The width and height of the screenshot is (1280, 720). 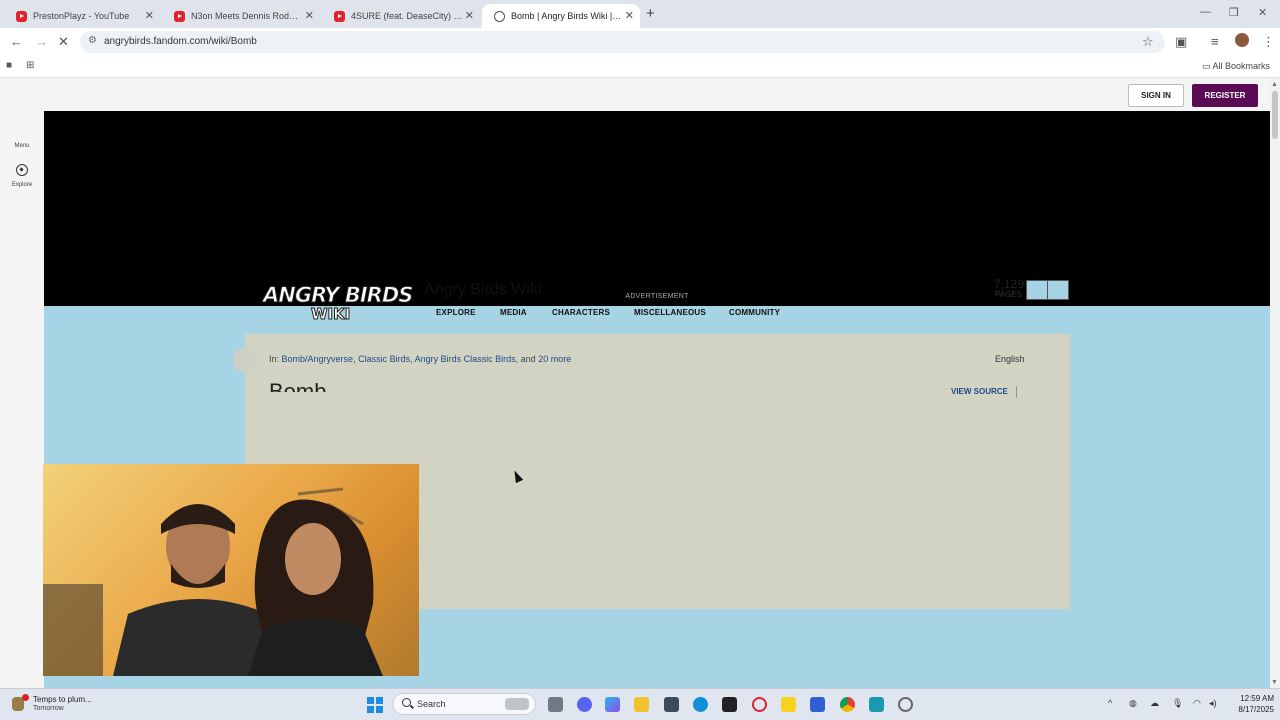 What do you see at coordinates (1010, 359) in the screenshot?
I see `language-selector: English` at bounding box center [1010, 359].